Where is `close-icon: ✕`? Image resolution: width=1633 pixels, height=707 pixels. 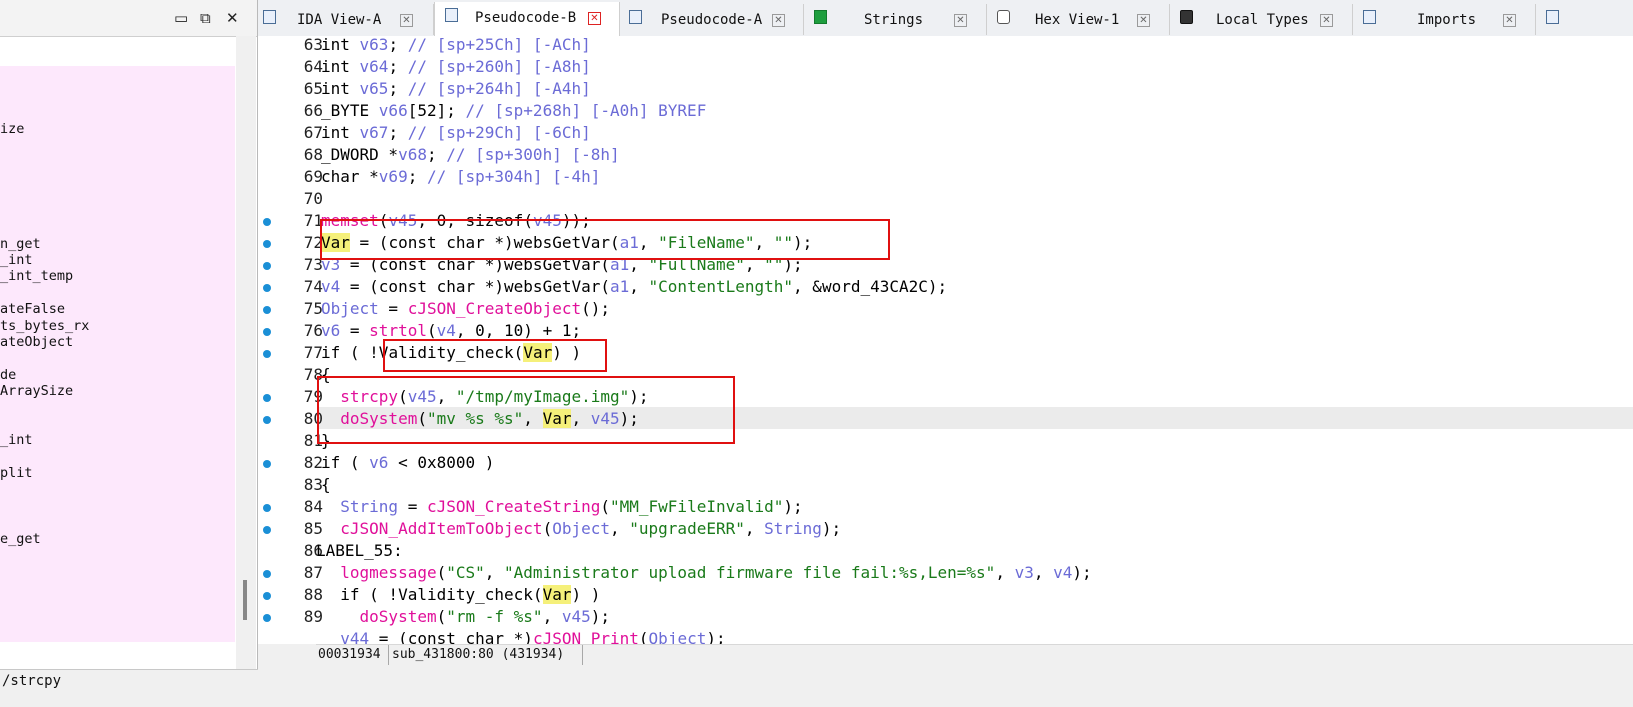 close-icon: ✕ is located at coordinates (232, 18).